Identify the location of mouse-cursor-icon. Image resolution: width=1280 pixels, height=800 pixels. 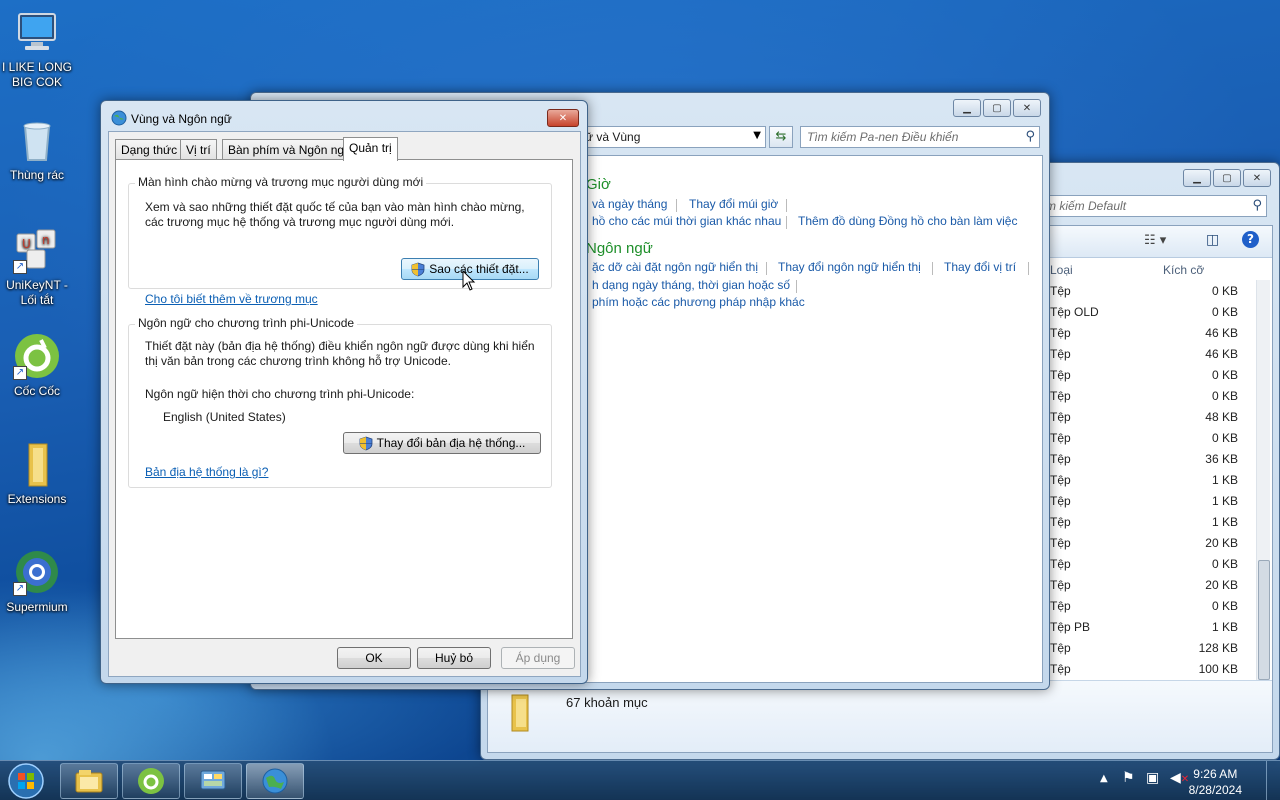
(469, 280).